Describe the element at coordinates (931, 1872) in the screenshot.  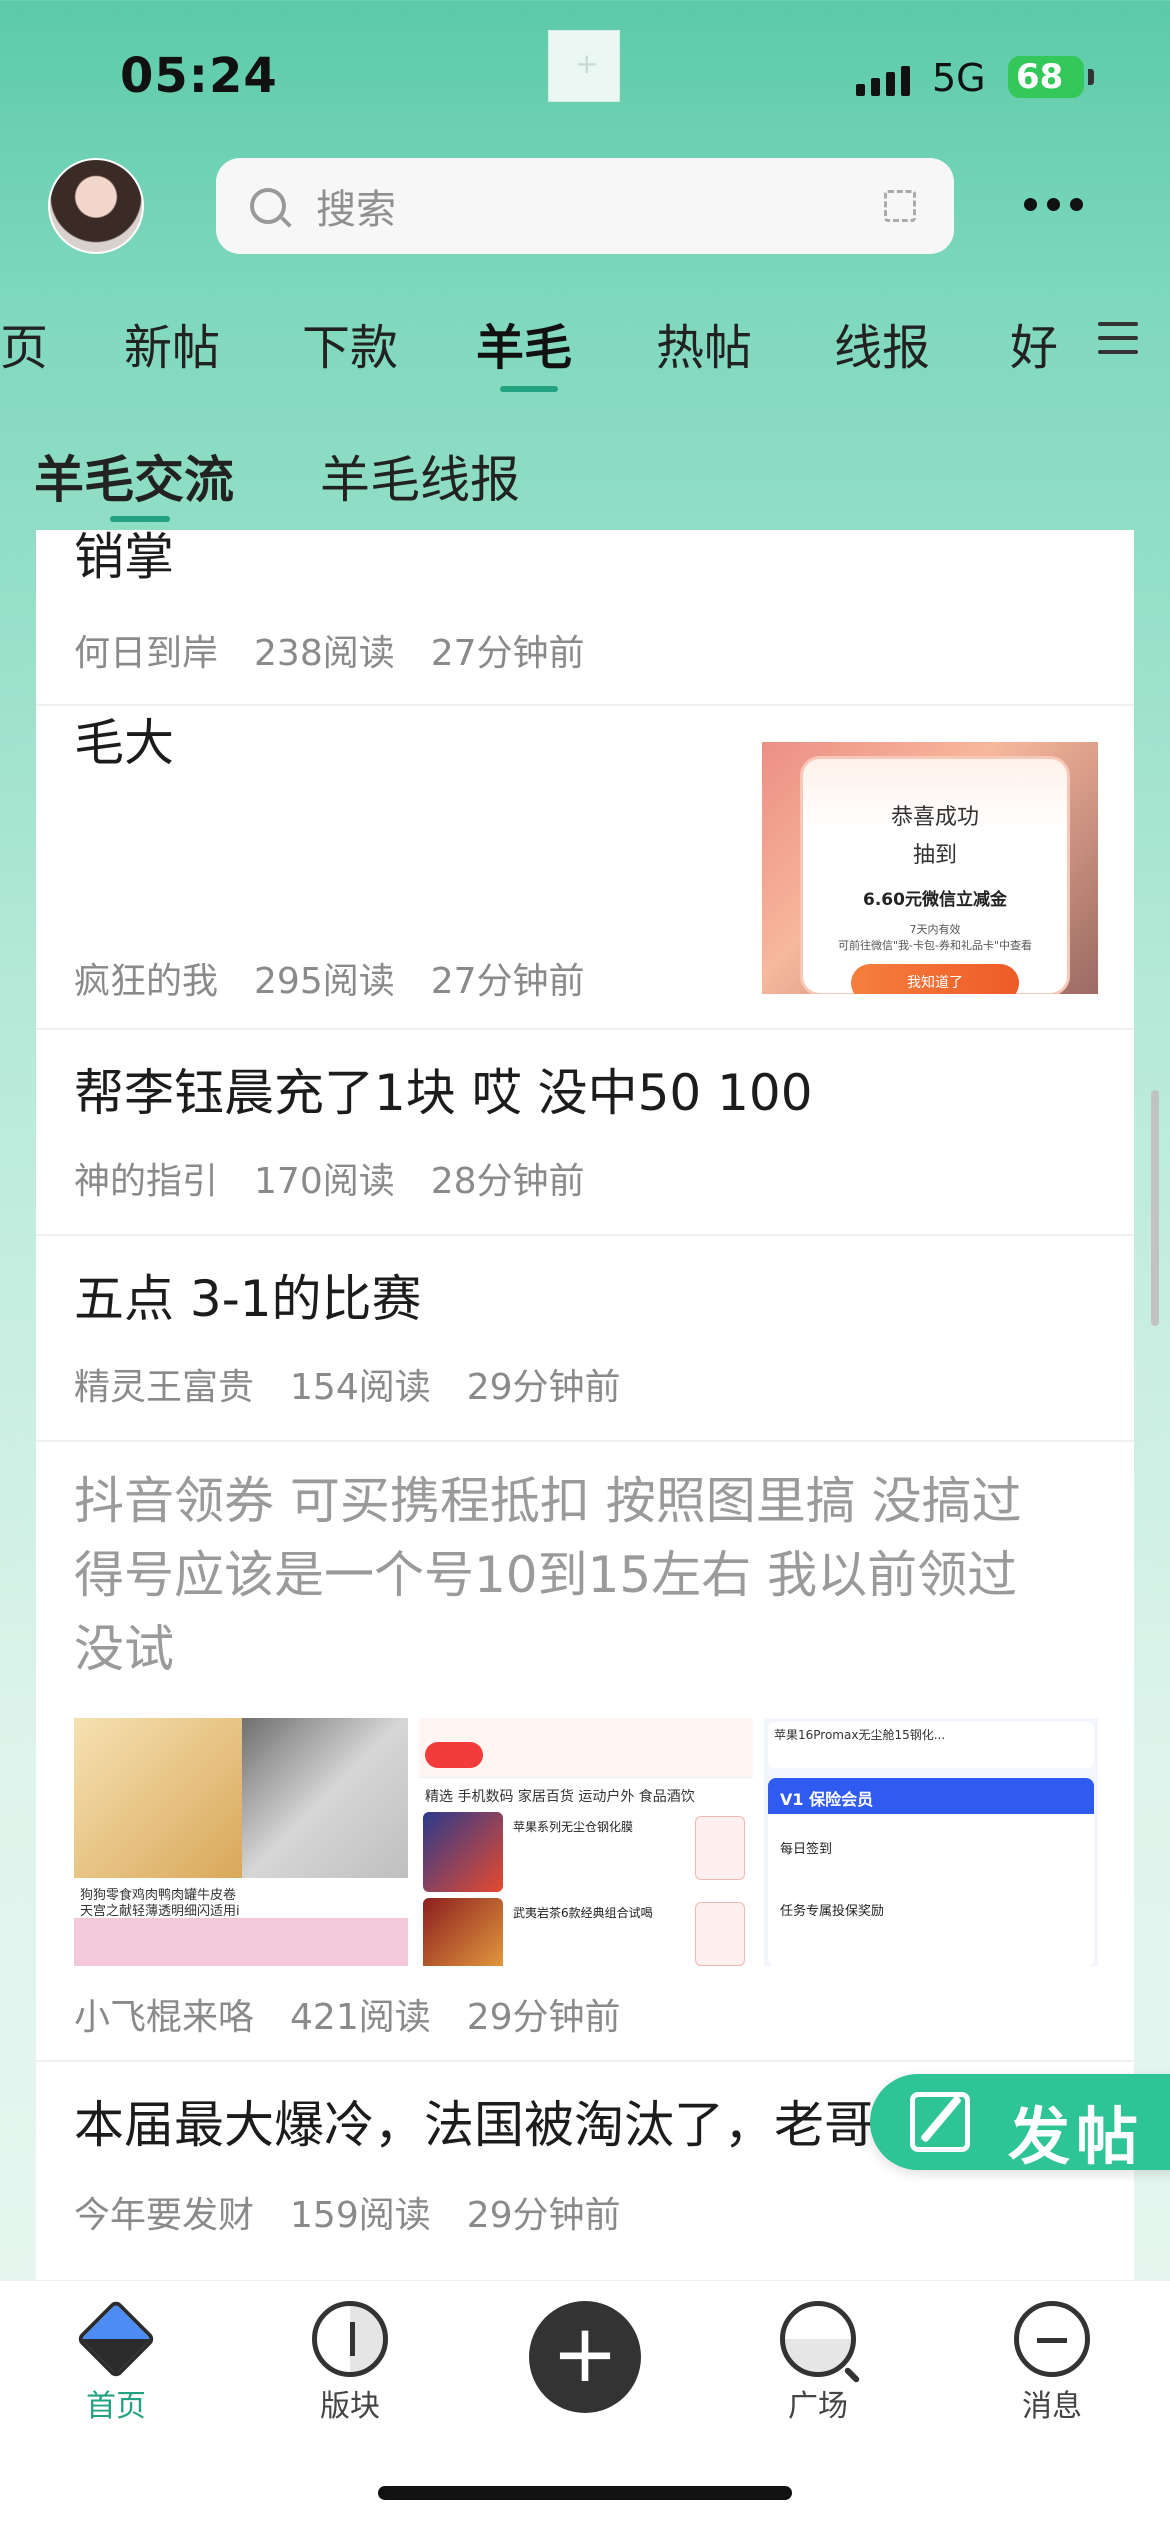
I see `thumbnail-member-card: V1 保险会员 每日签到 任务专属投保奖励` at that location.